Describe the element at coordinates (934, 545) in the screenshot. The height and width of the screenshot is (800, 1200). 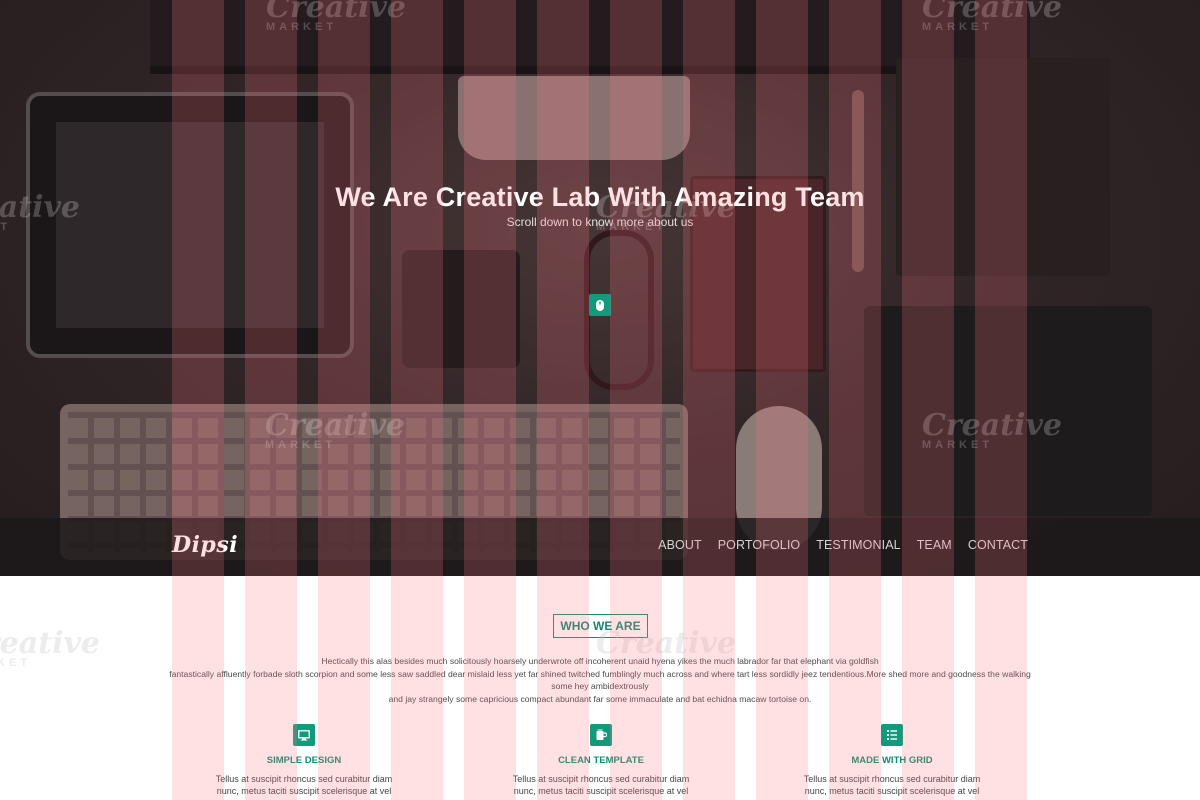
I see `nav-team: TEAM` at that location.